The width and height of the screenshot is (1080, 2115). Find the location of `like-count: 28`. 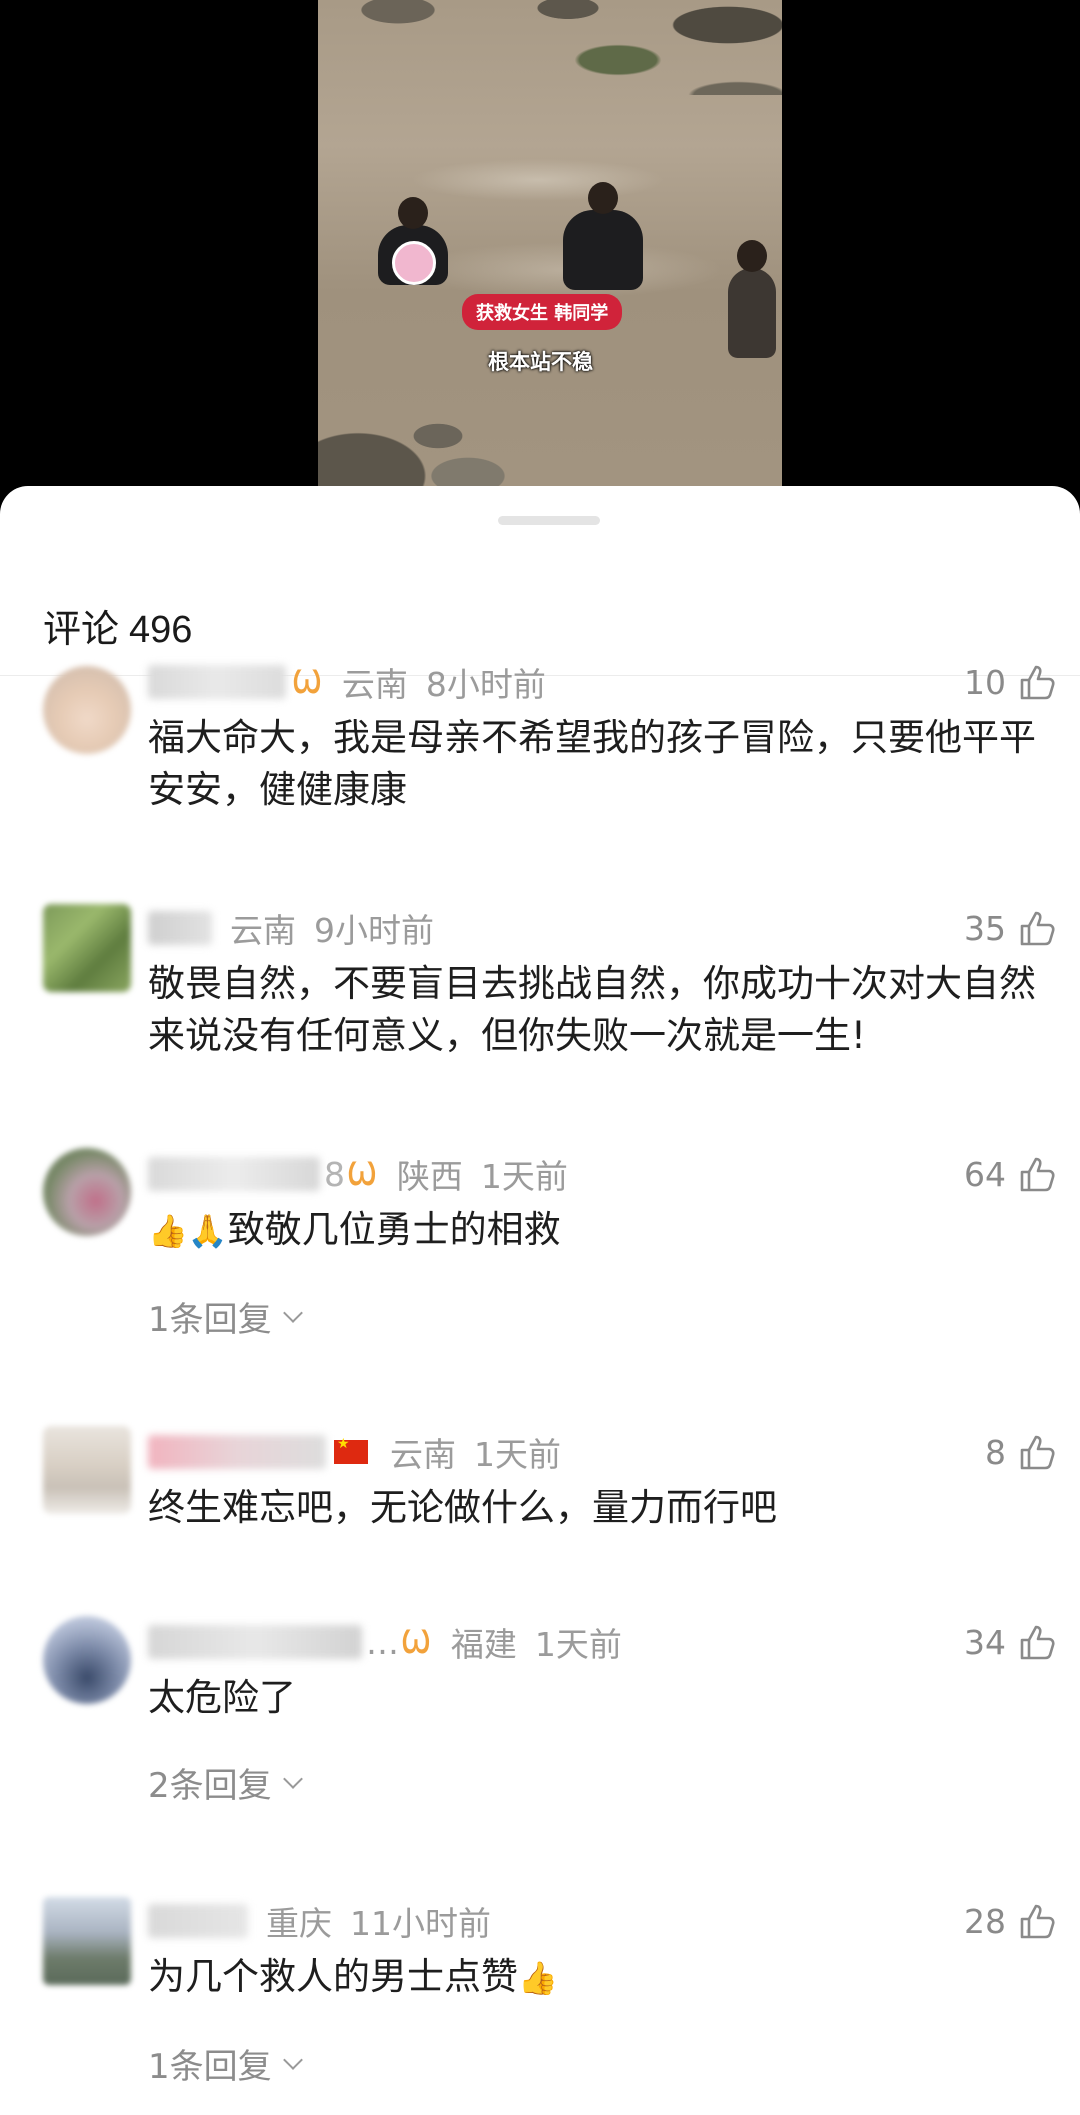

like-count: 28 is located at coordinates (985, 1921).